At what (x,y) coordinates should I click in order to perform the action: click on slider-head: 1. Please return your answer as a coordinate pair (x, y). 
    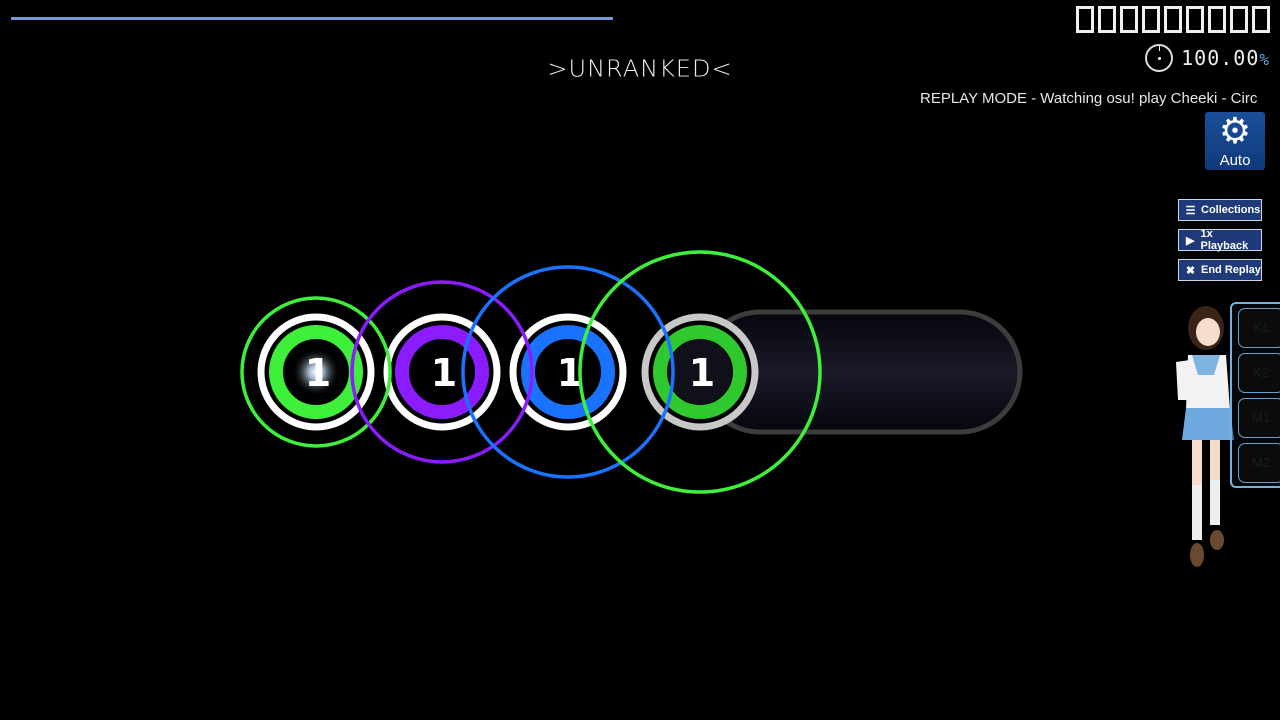
    Looking at the image, I should click on (700, 372).